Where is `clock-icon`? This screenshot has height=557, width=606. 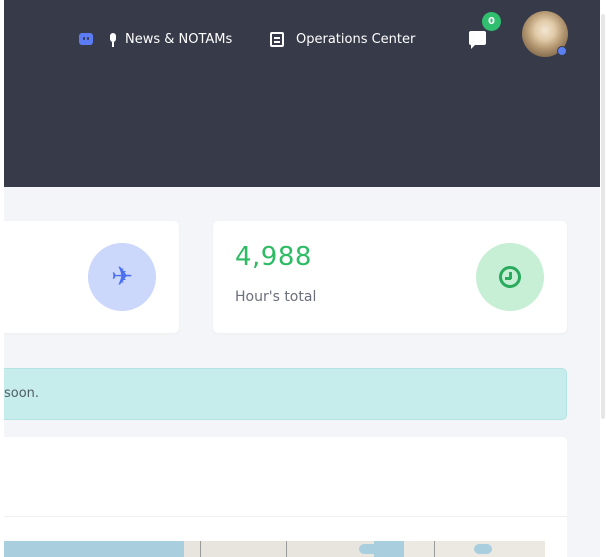 clock-icon is located at coordinates (510, 277).